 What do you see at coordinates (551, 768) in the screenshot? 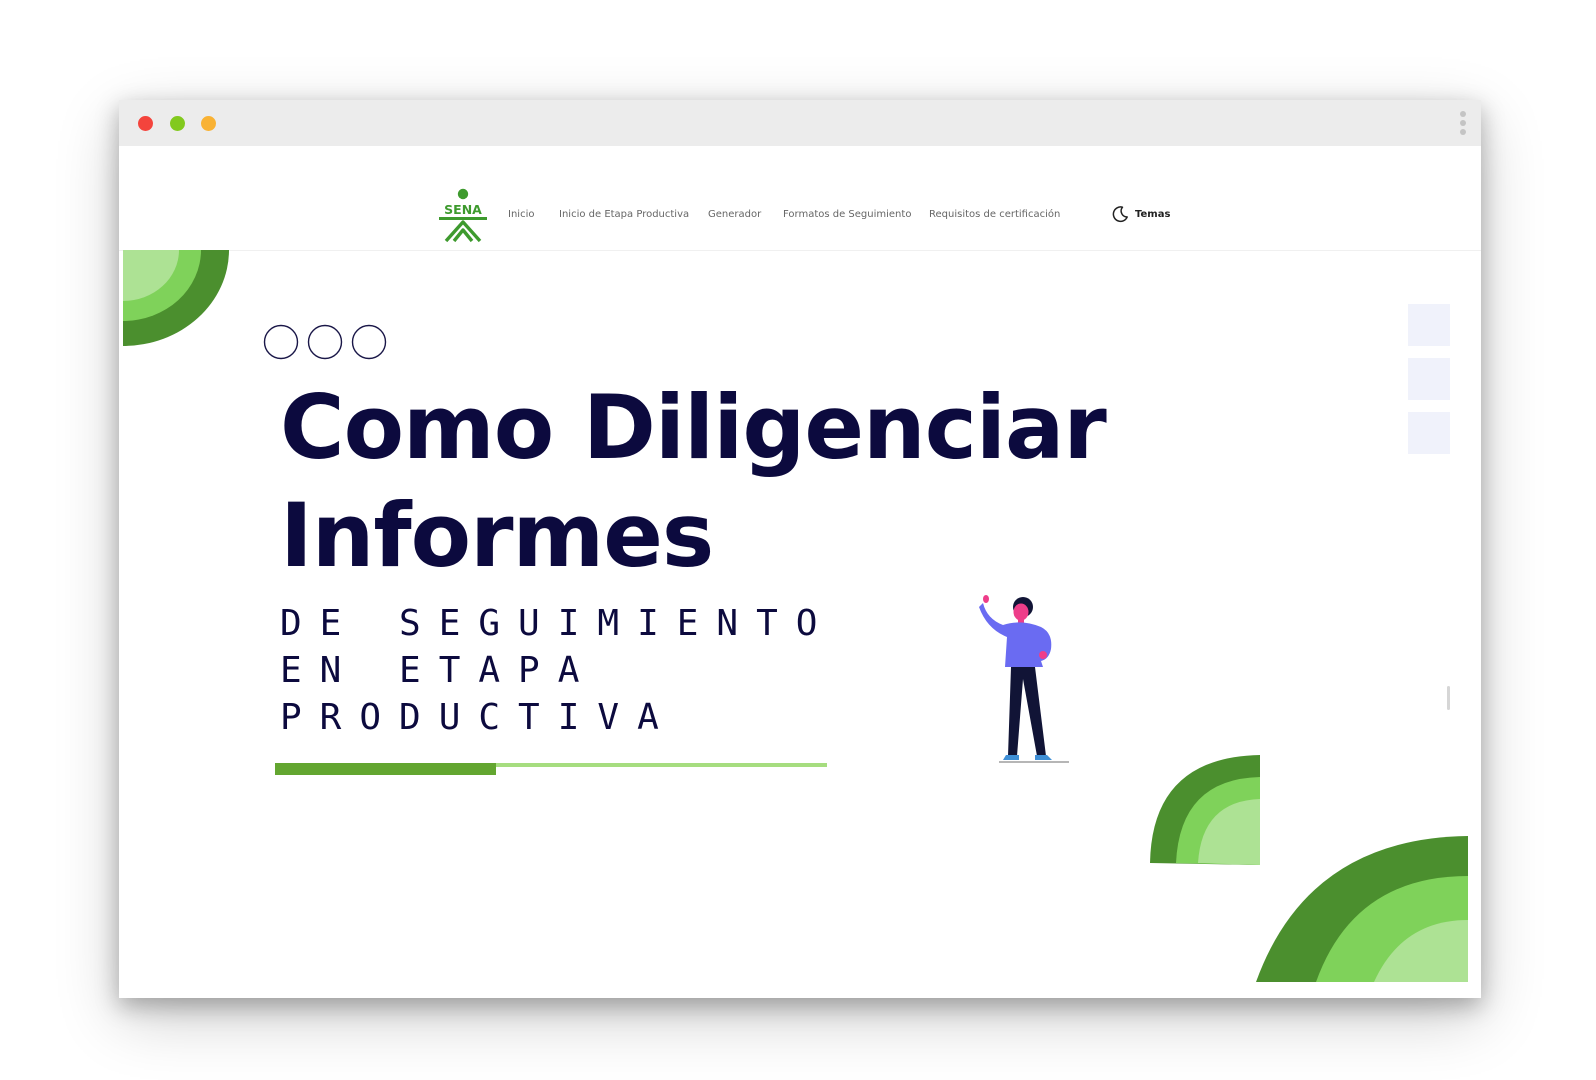
I see `hero-progress-bar` at bounding box center [551, 768].